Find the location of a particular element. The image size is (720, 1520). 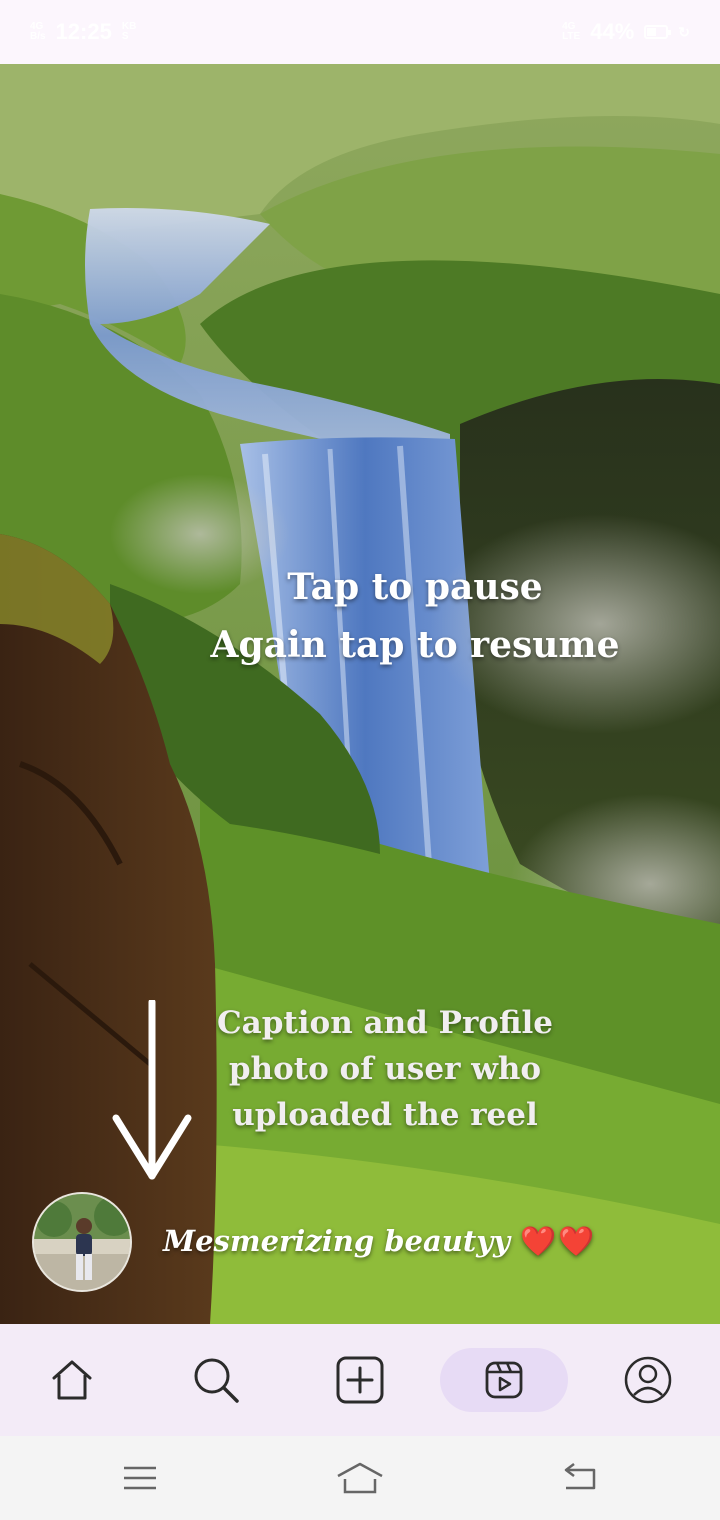

system-menu-button is located at coordinates (140, 1478).